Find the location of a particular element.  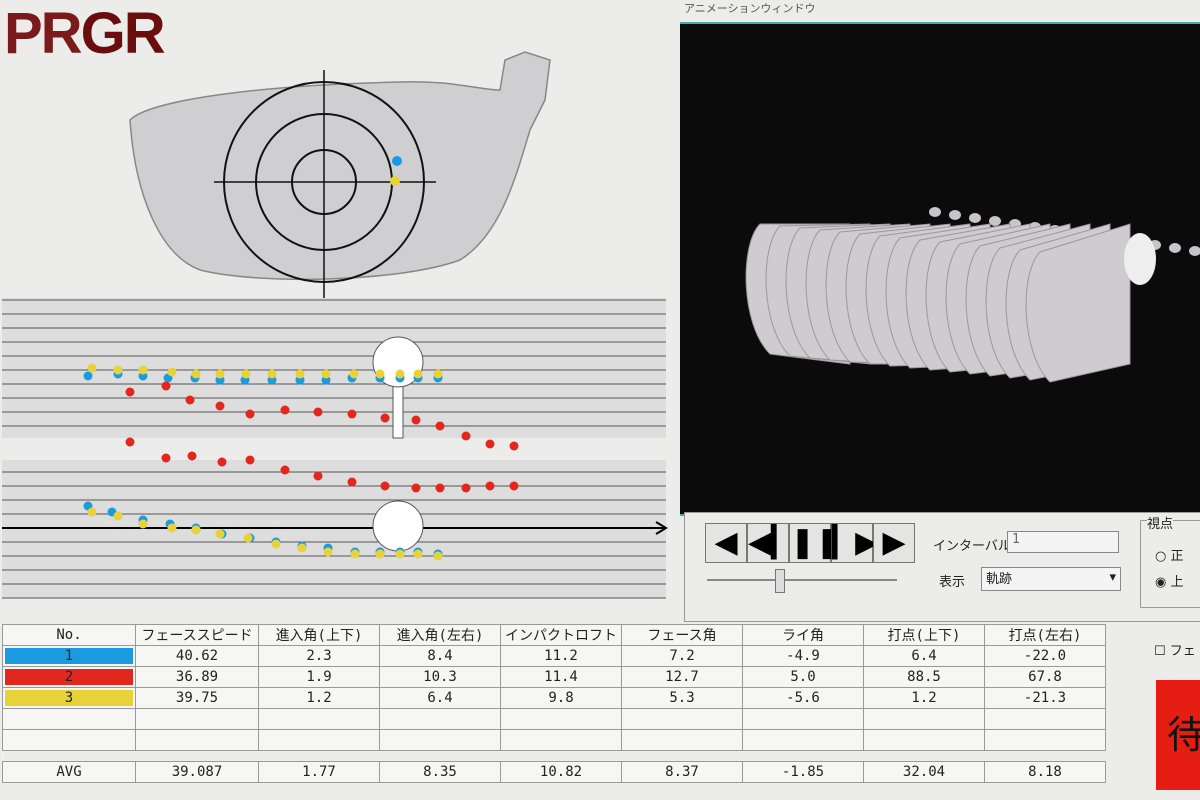

next-frame-icon: ▶ is located at coordinates (894, 542).